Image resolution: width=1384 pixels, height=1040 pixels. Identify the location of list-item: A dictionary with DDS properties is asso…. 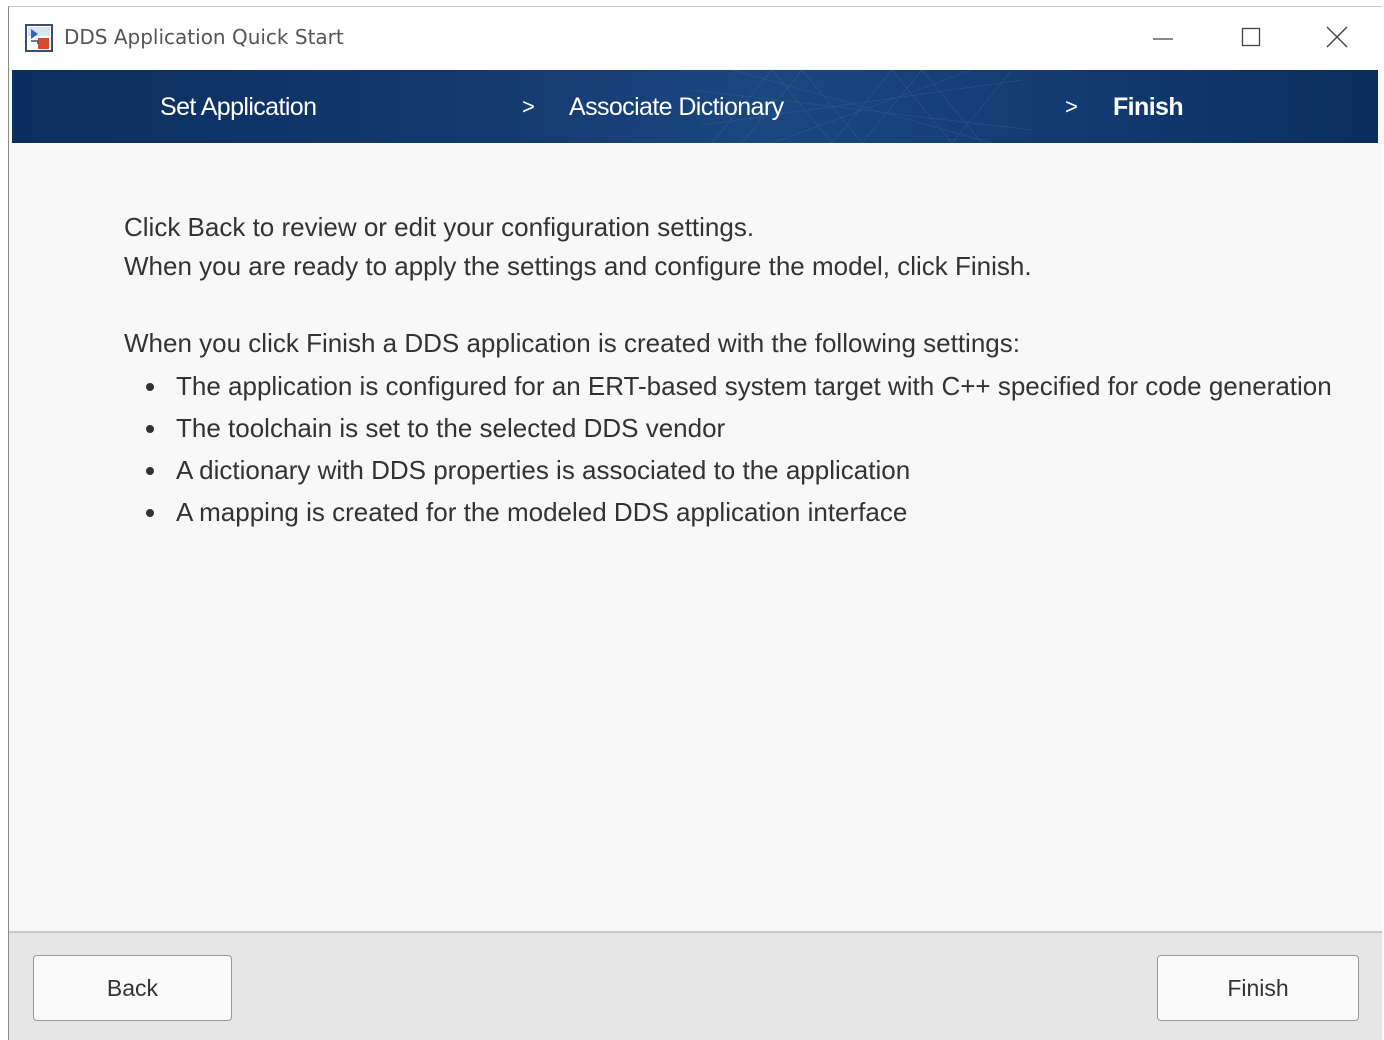
(734, 470).